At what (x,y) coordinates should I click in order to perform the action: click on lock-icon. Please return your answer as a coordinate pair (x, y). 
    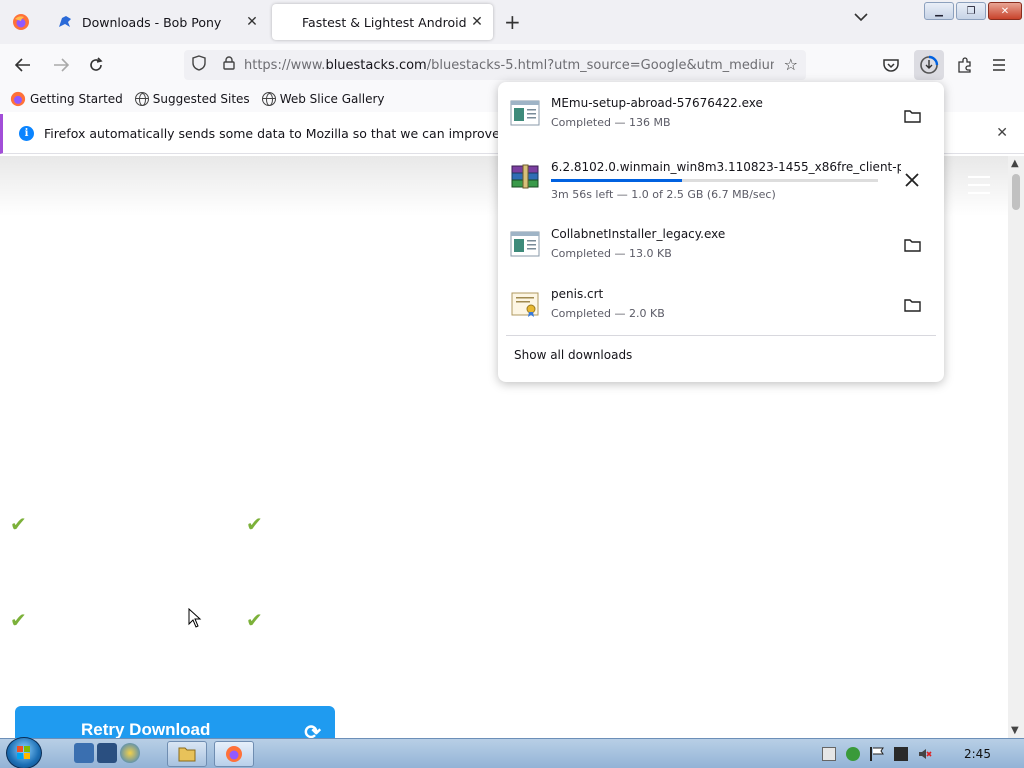
    Looking at the image, I should click on (229, 65).